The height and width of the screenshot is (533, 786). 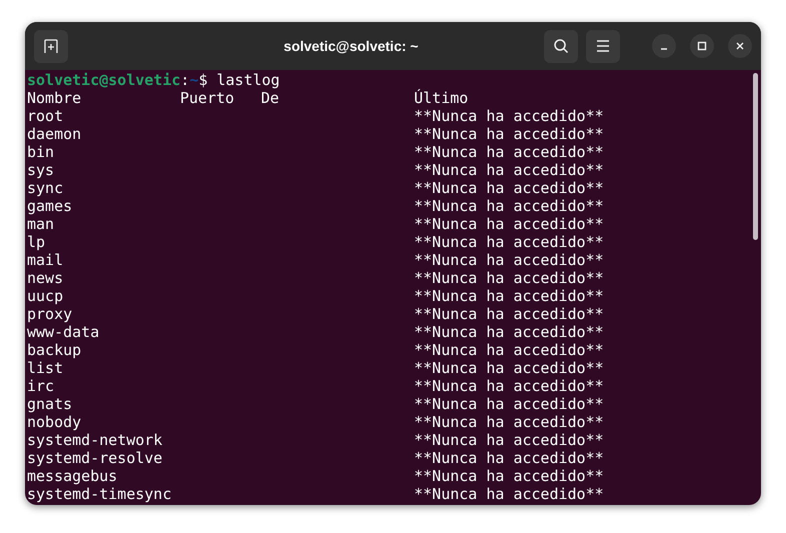 I want to click on window-title: solvetic@solvetic: ~, so click(x=351, y=46).